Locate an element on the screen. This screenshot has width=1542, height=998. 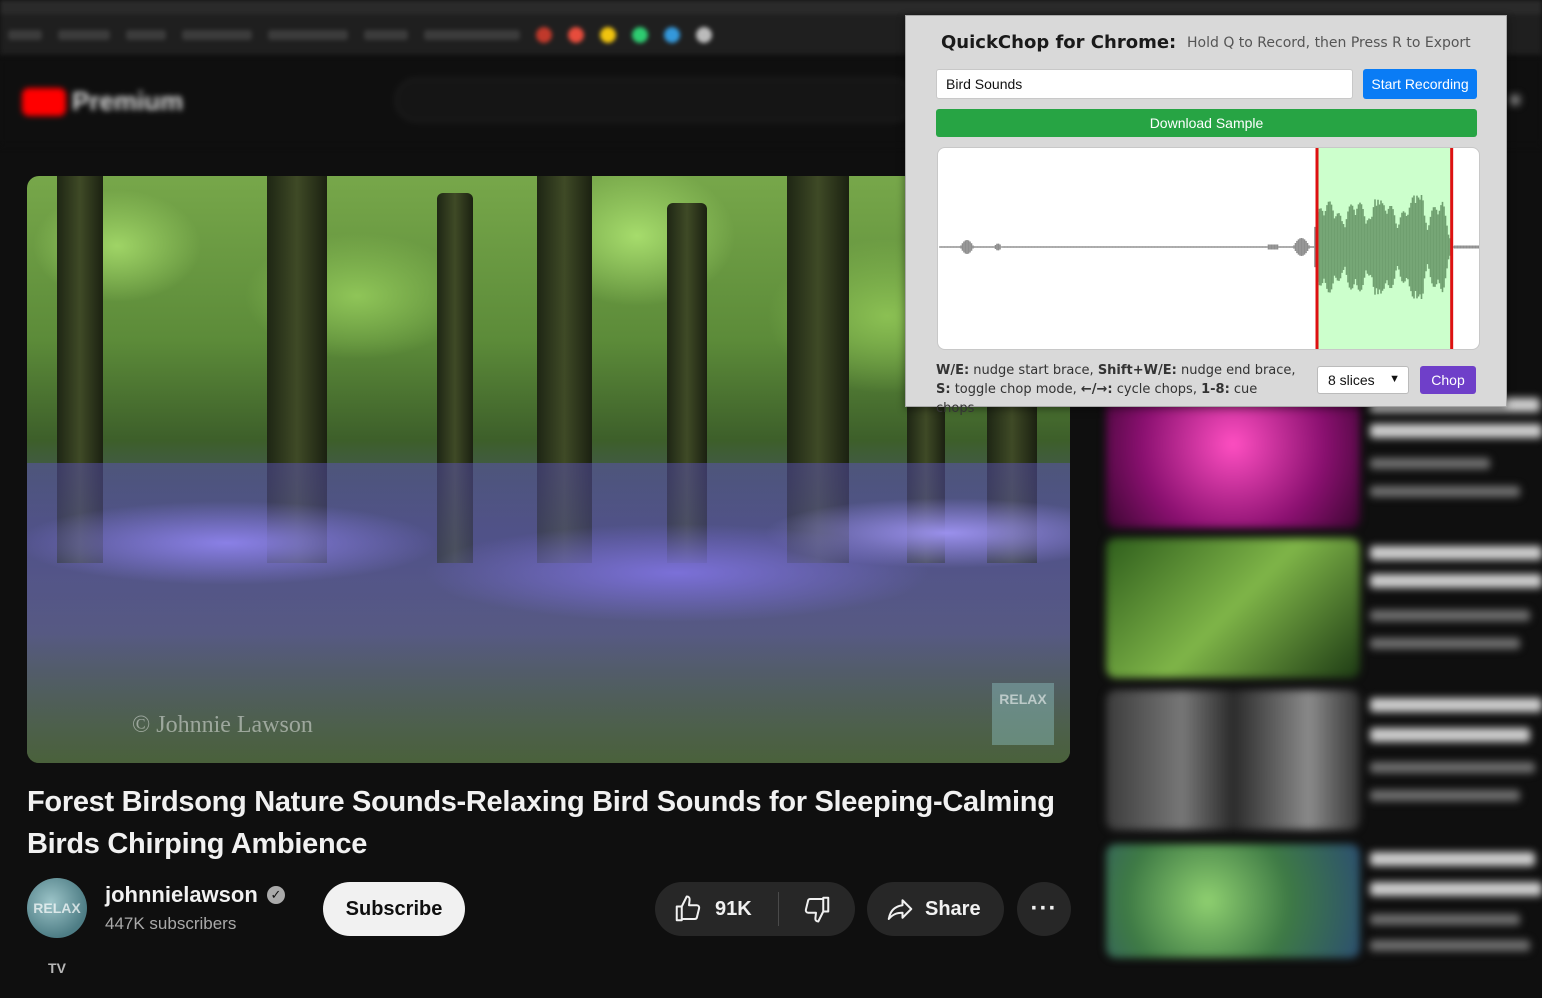
help-key-shift-we: Shift+W/E: is located at coordinates (1137, 370).